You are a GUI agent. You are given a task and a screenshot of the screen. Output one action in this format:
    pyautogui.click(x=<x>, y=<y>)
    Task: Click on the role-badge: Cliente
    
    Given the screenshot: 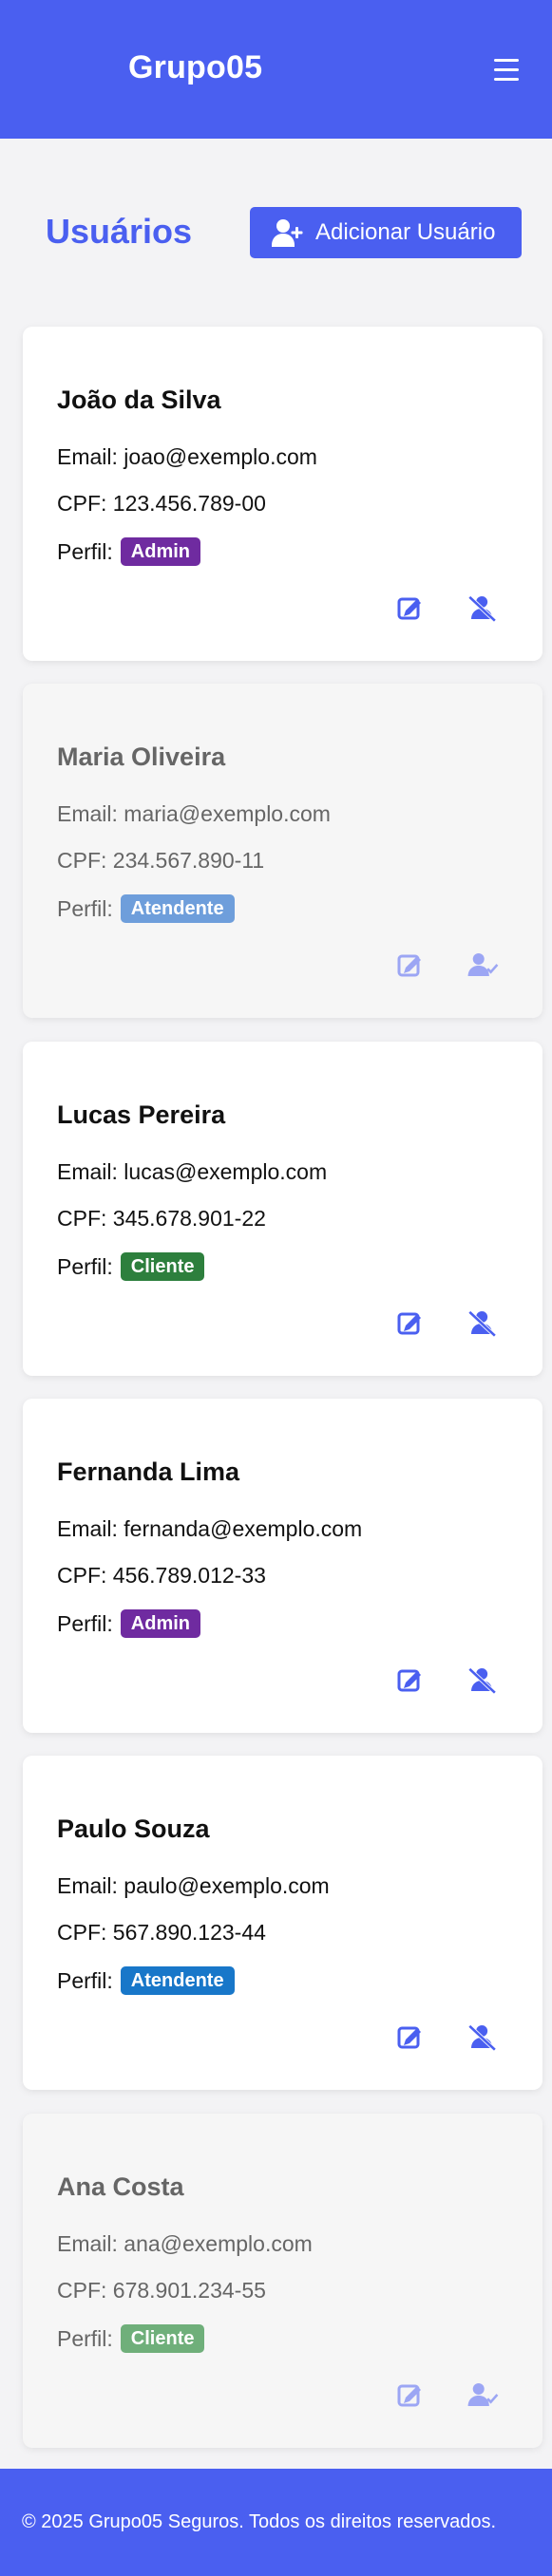 What is the action you would take?
    pyautogui.click(x=162, y=1266)
    